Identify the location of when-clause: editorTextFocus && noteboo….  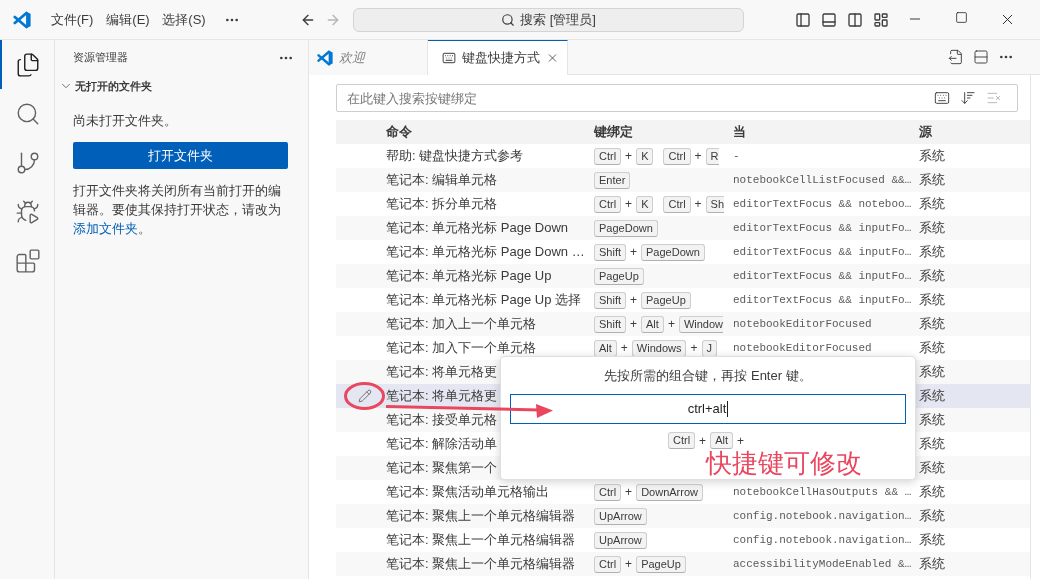
(822, 204).